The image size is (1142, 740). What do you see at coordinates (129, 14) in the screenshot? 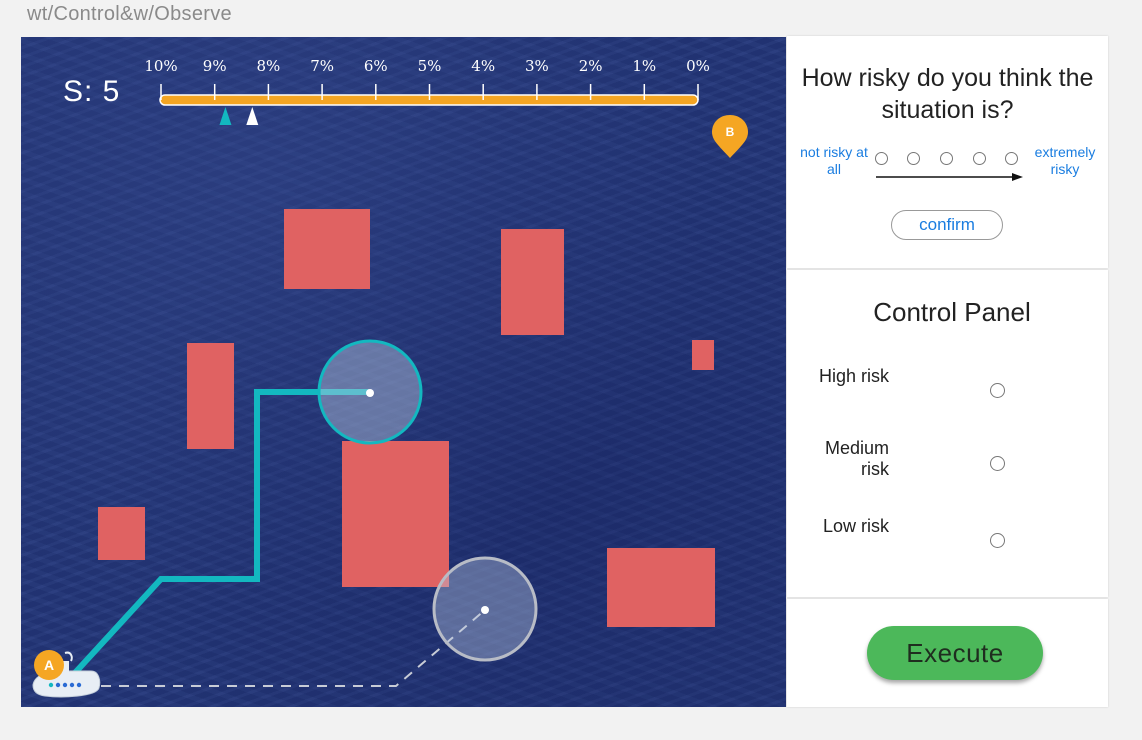
I see `page-title: wt/Control&w/Observe` at bounding box center [129, 14].